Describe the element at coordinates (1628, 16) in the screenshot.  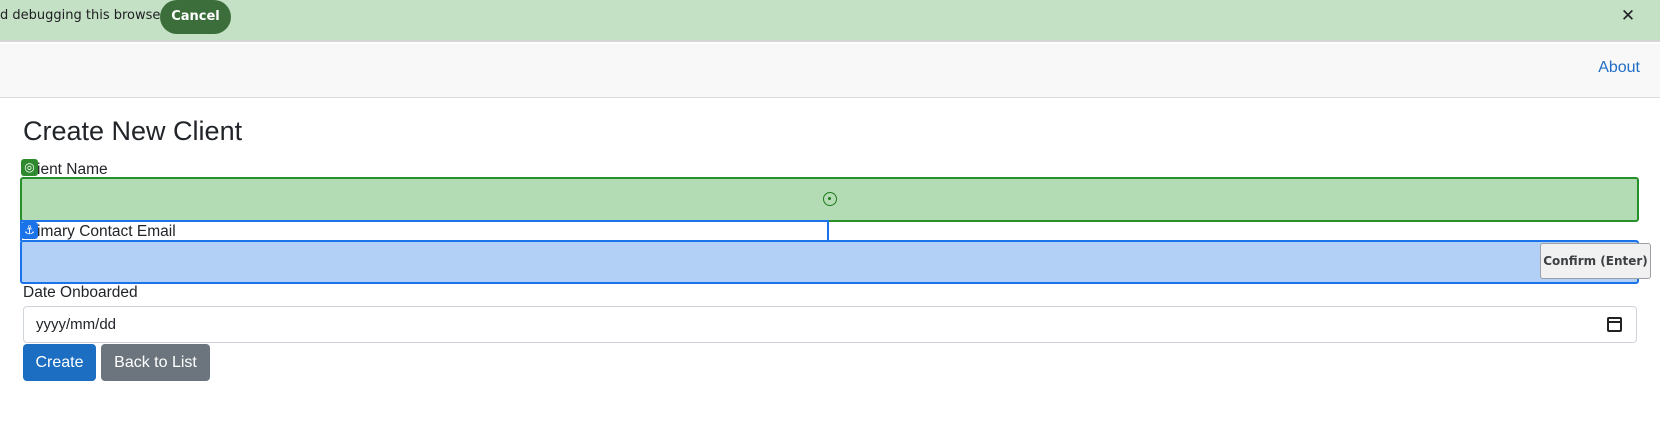
I see `close-icon: ✕` at that location.